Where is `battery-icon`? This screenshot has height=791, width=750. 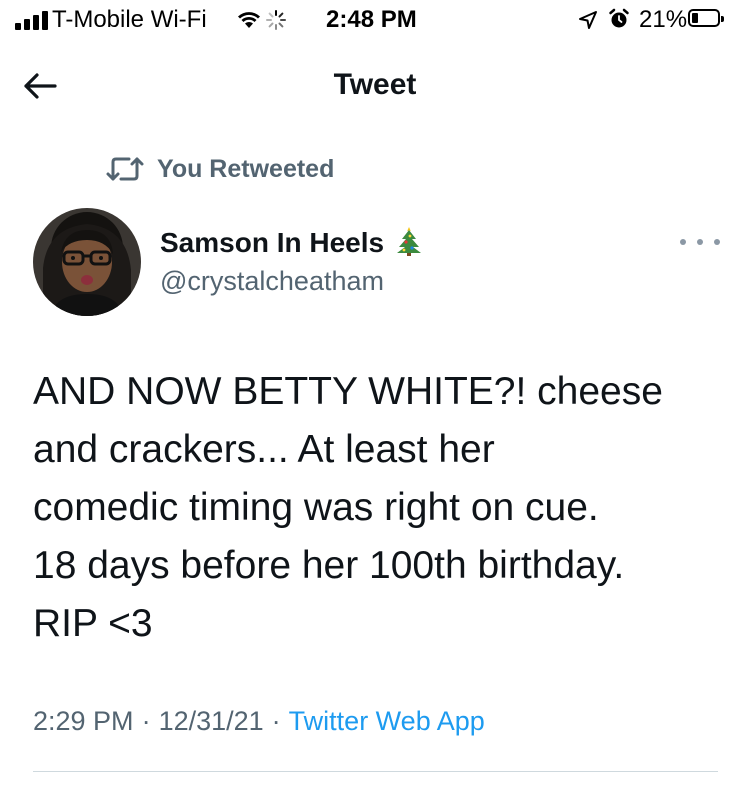
battery-icon is located at coordinates (706, 18).